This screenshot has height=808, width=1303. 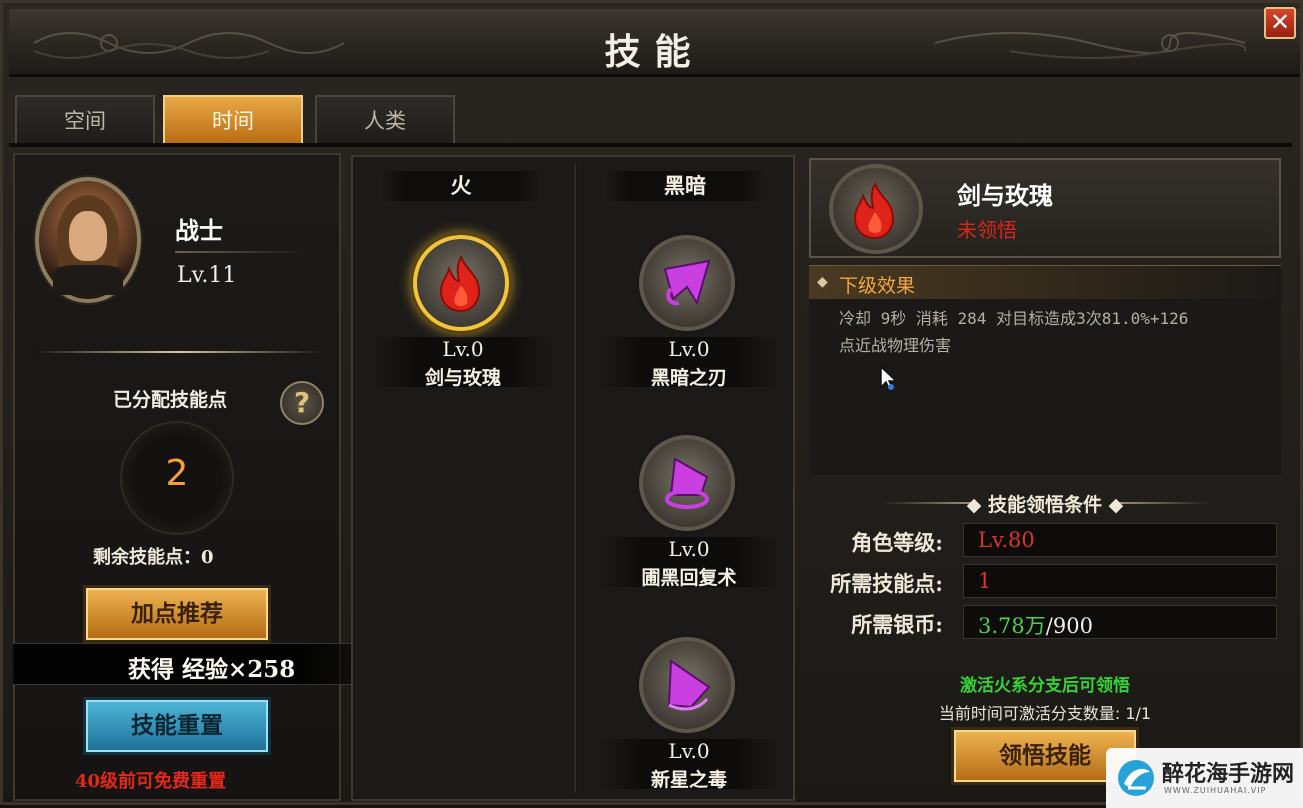 I want to click on branch-separator, so click(x=575, y=478).